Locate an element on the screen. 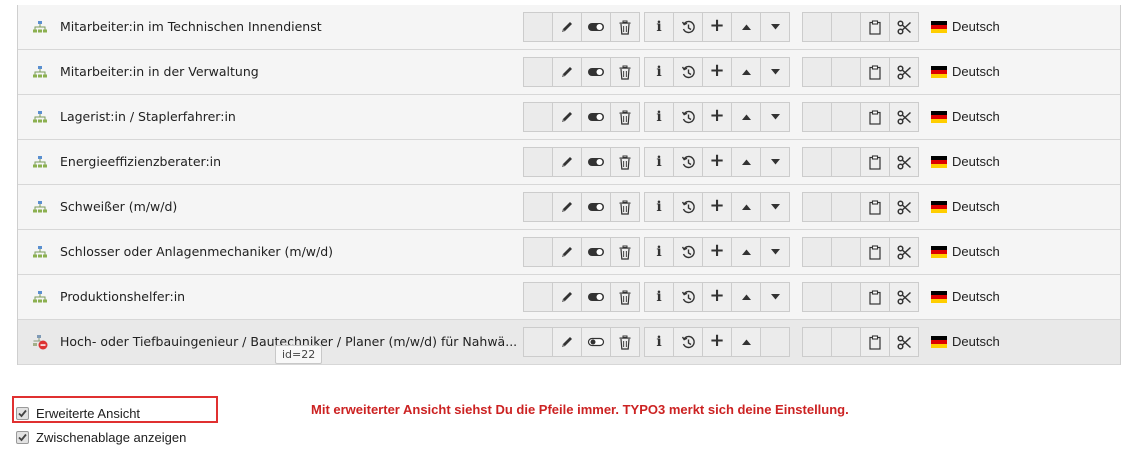  page-title-link: Schlosser oder Anlagenmechaniker (m/w/d) is located at coordinates (196, 251).